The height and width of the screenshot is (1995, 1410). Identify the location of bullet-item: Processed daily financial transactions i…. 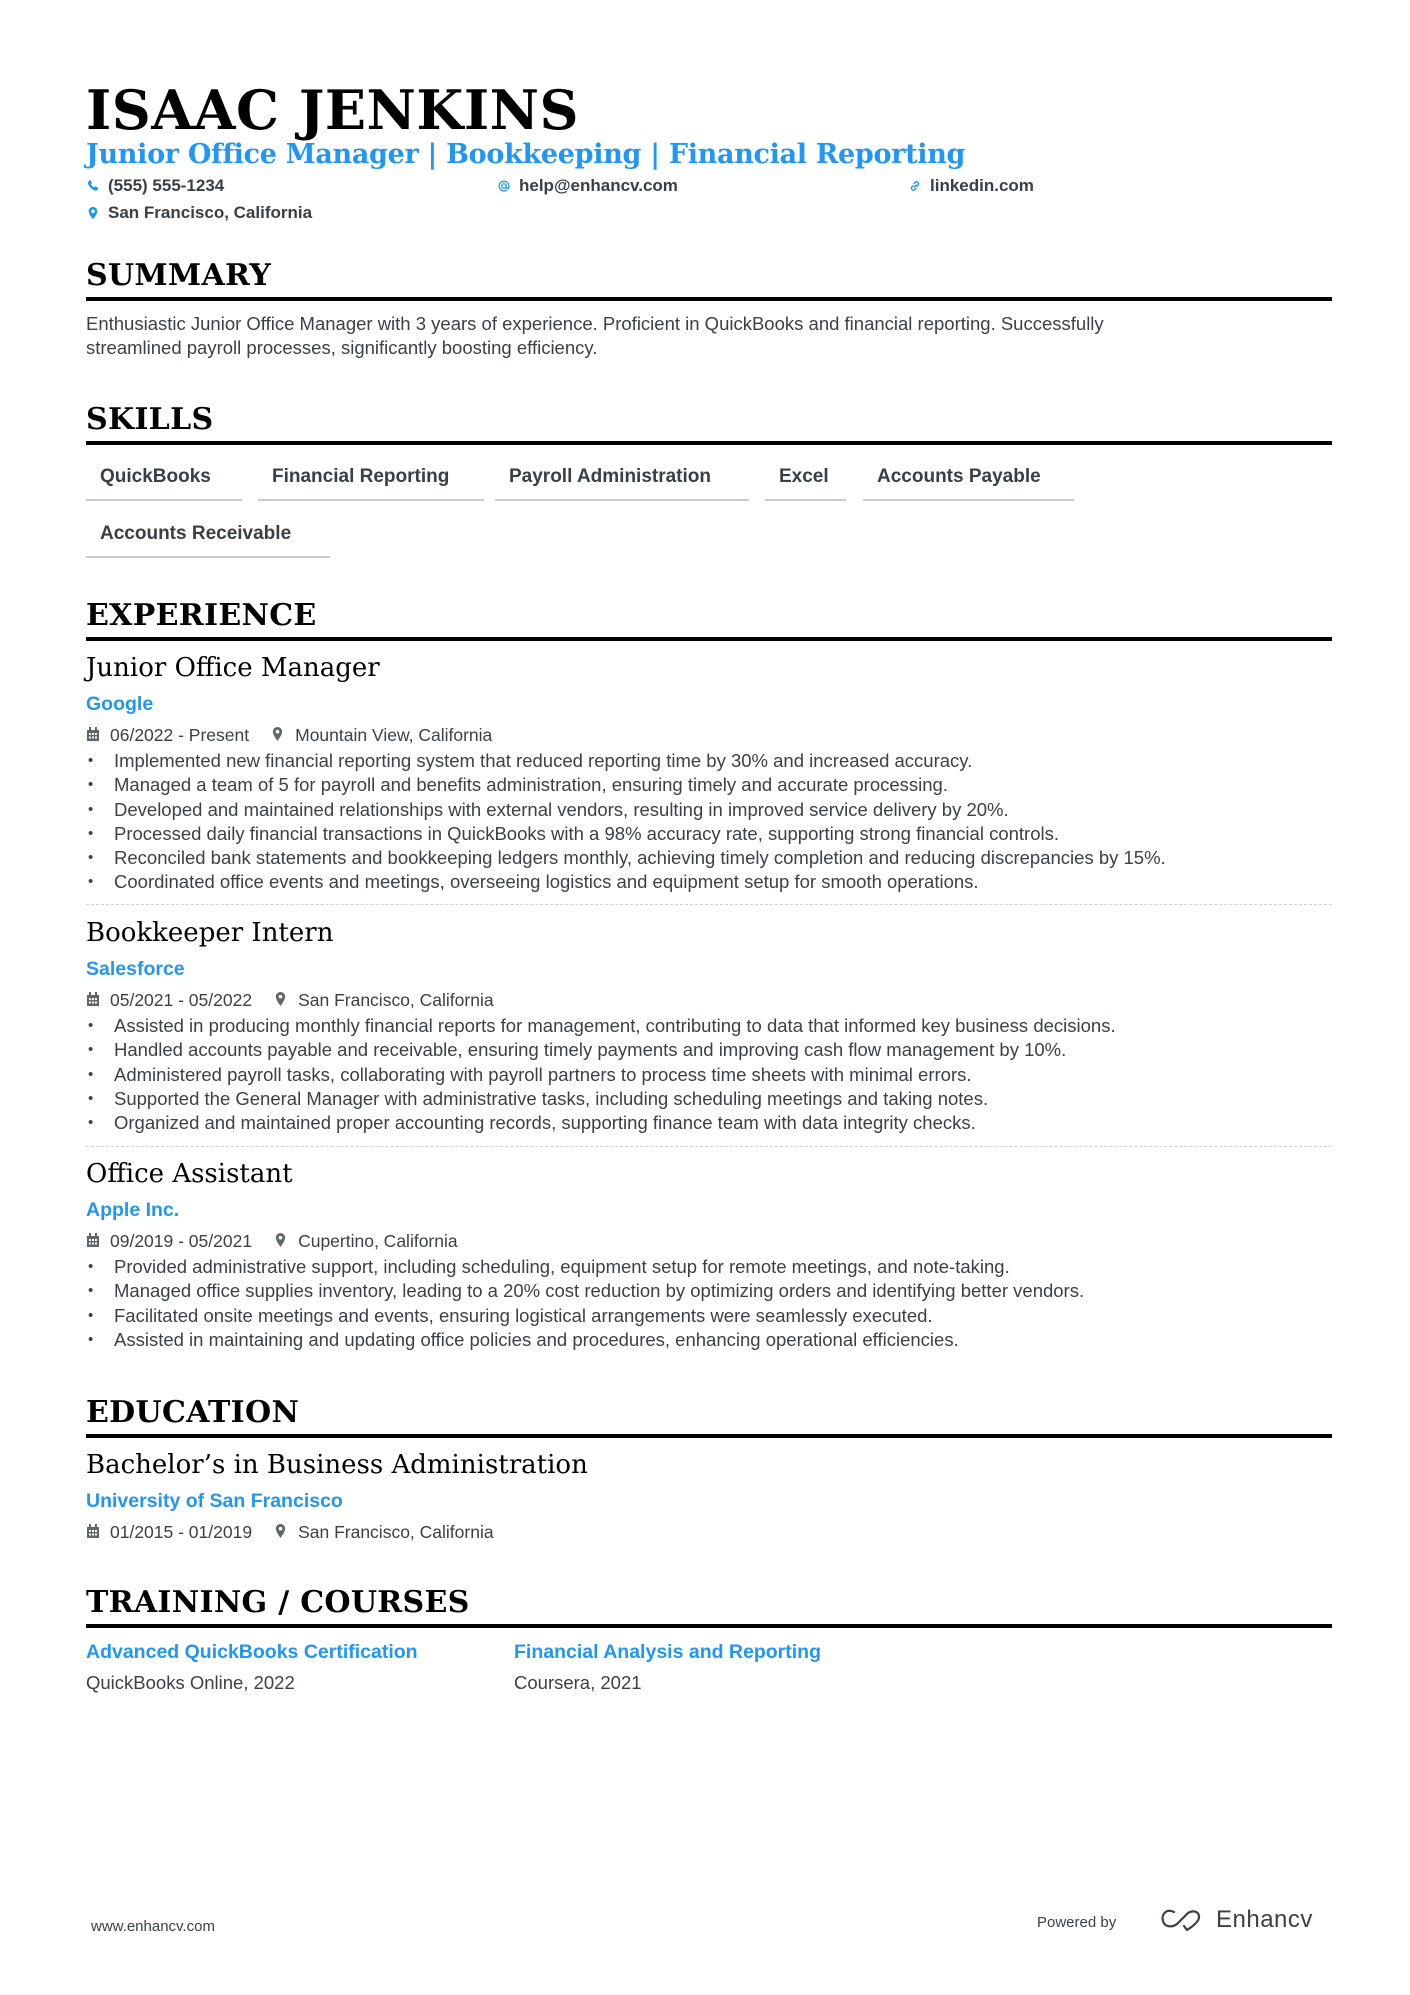
(709, 834).